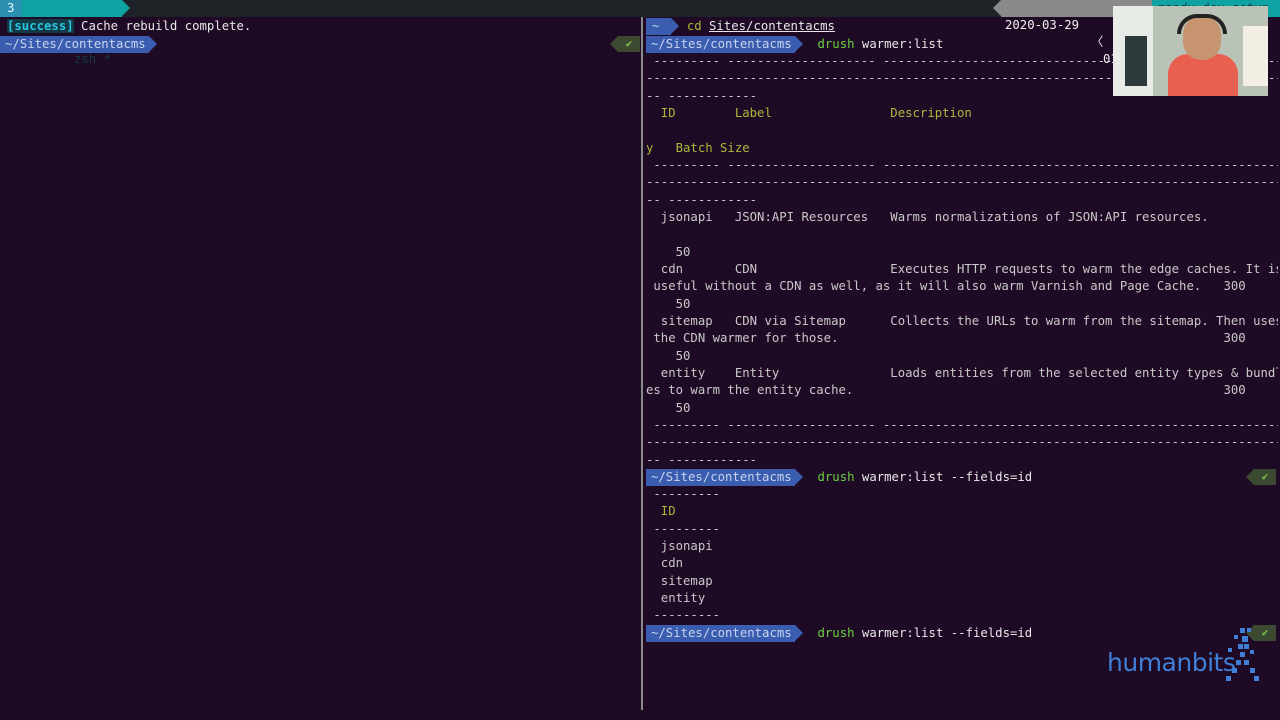  I want to click on success-message: Cache rebuild complete., so click(162, 26).